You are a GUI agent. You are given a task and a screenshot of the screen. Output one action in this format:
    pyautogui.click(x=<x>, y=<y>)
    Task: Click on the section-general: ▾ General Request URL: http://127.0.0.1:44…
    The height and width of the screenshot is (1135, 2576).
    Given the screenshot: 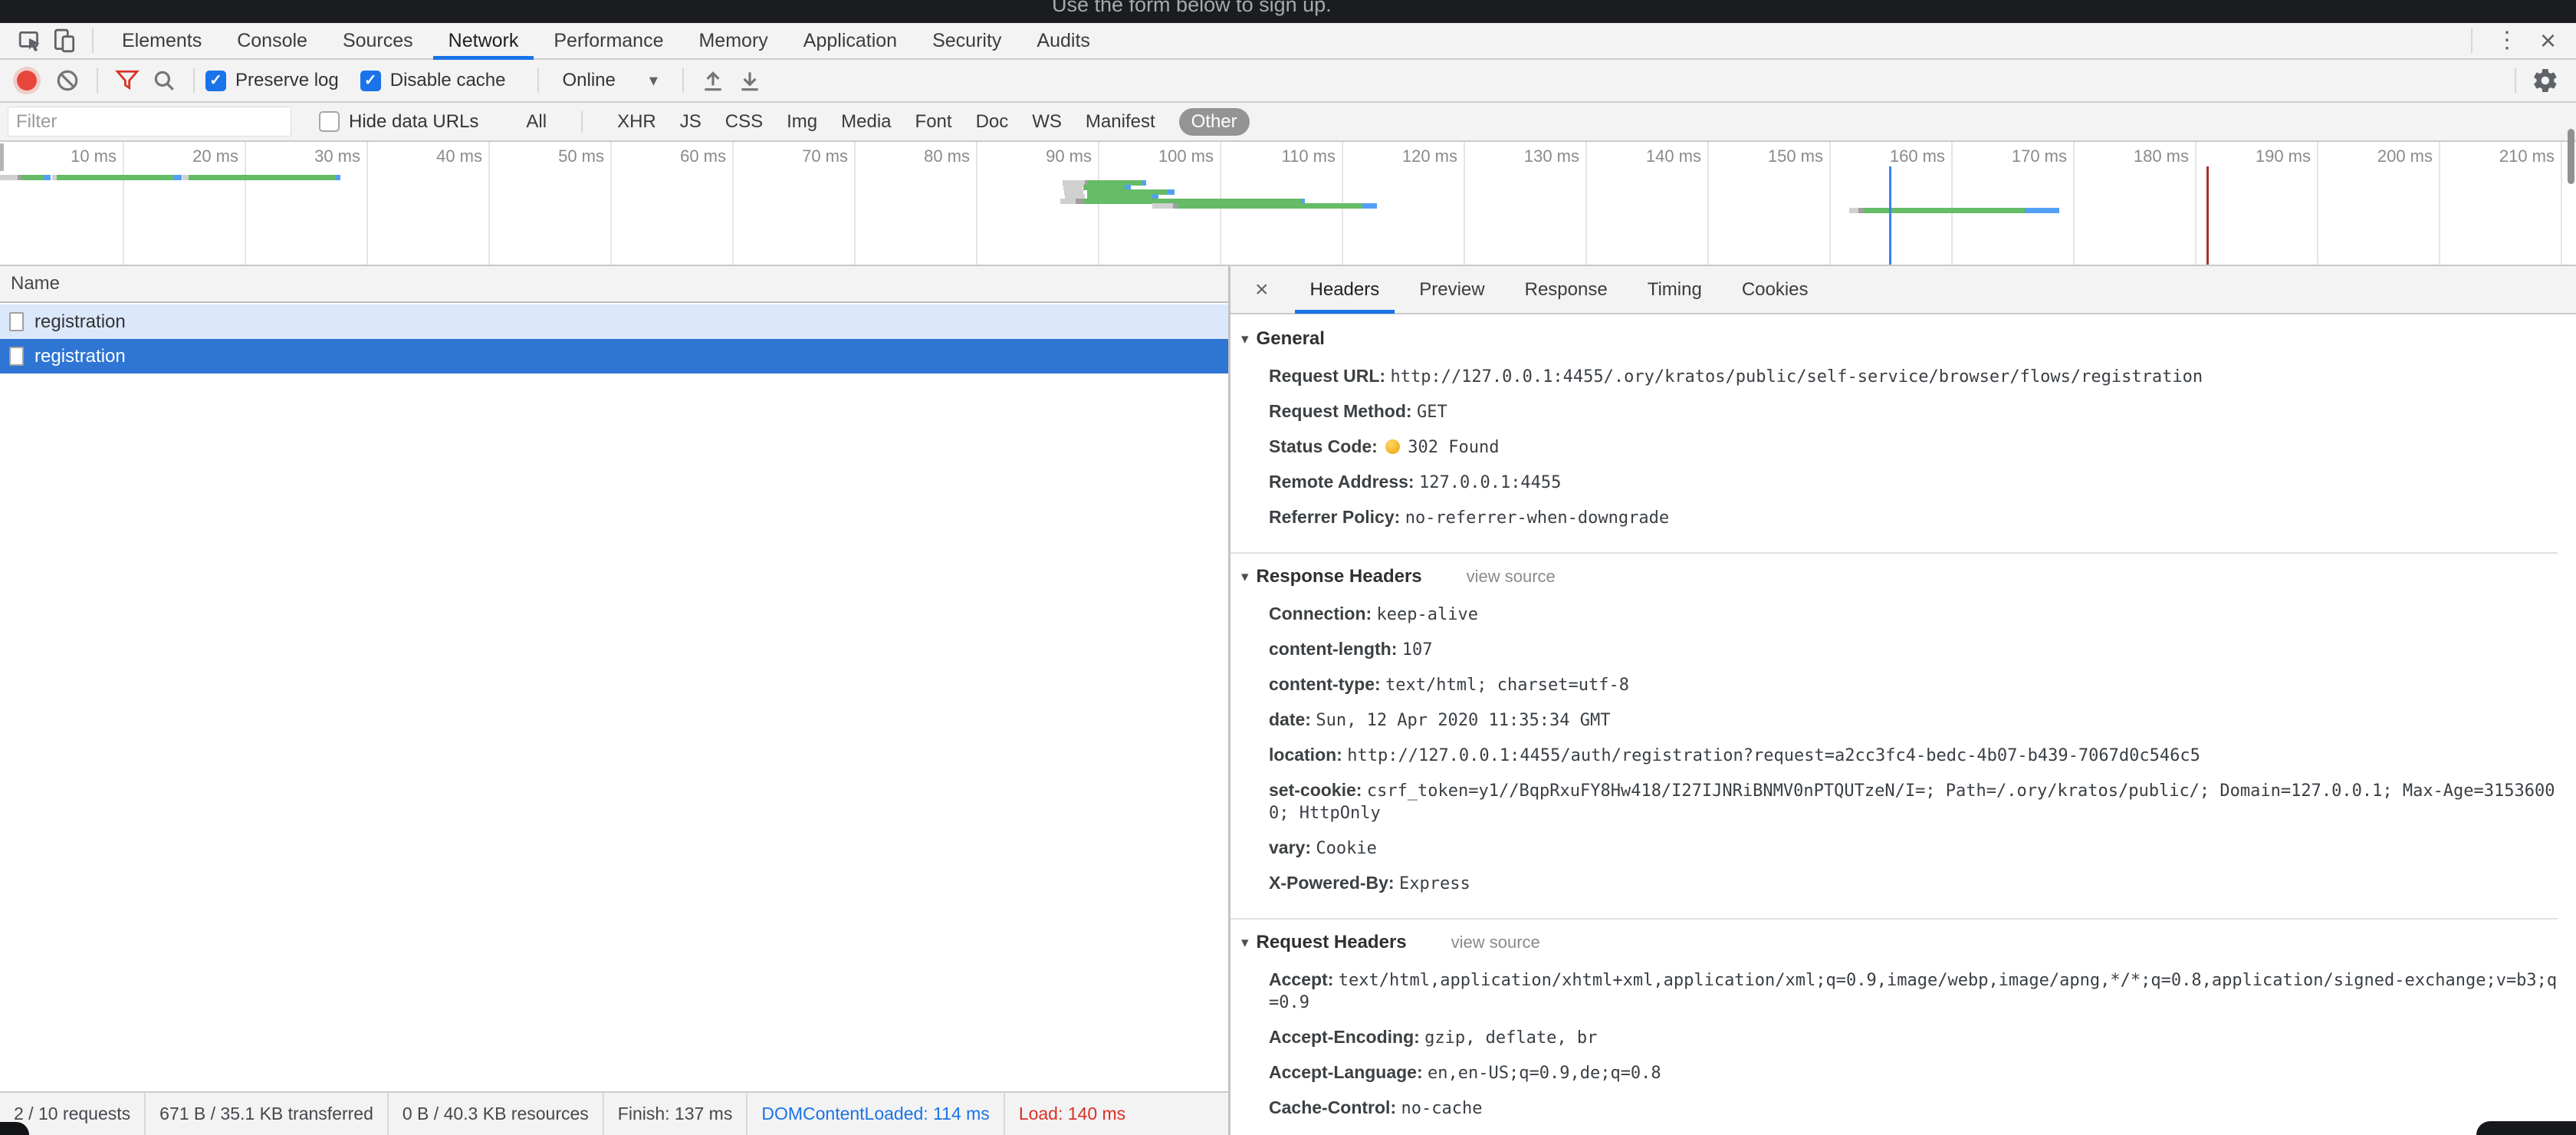 What is the action you would take?
    pyautogui.click(x=1894, y=437)
    